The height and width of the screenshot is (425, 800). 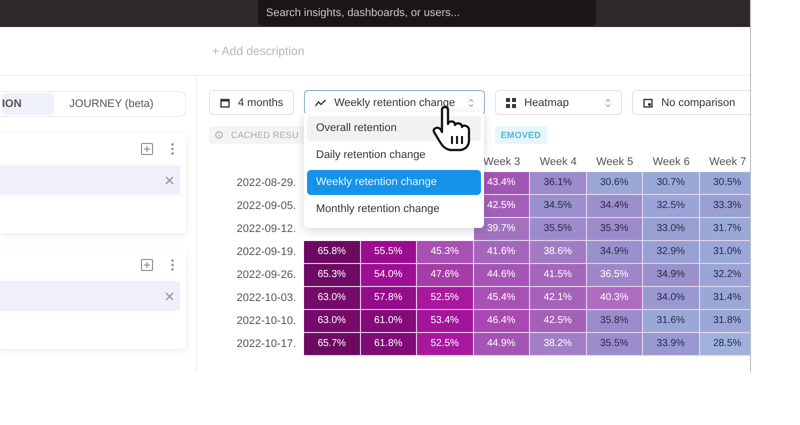 I want to click on row-date: 2022-09-05., so click(x=266, y=206).